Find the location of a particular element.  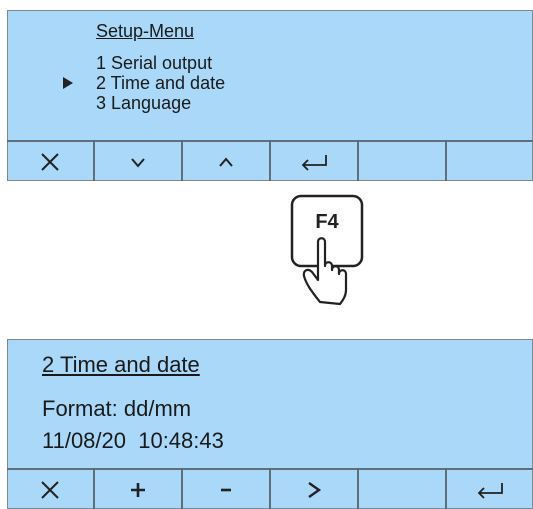

softkey-down is located at coordinates (139, 161).